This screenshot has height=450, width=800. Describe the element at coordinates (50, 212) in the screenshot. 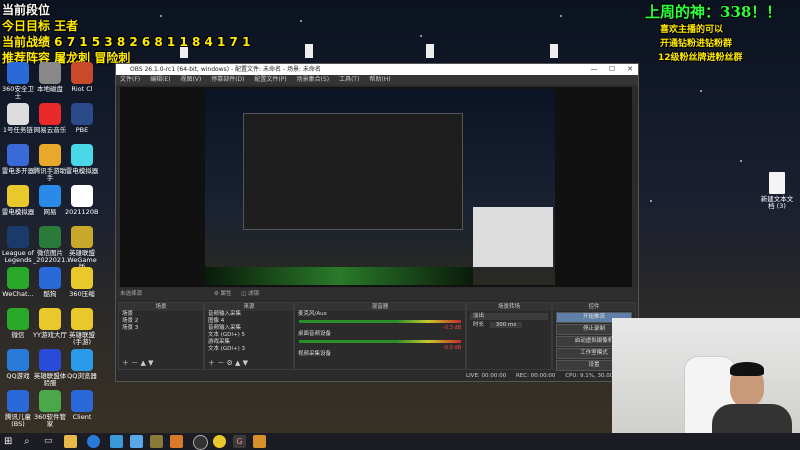

I see `desktop-icon-label: 网易` at that location.